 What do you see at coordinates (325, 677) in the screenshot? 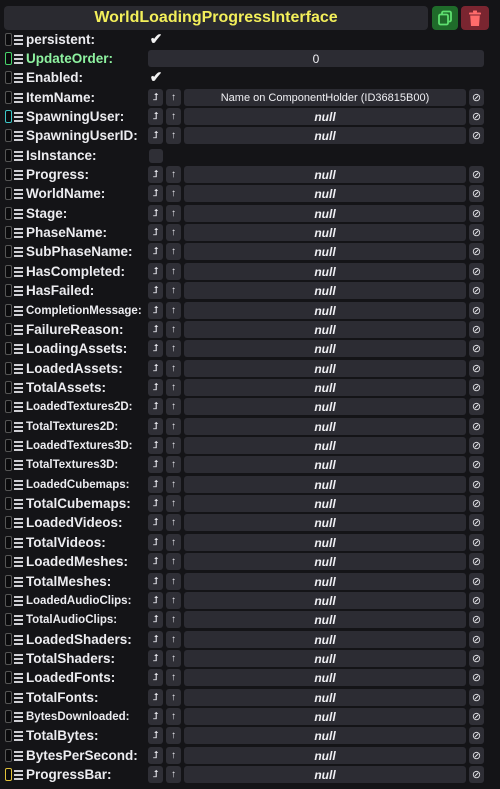
I see `loaded-fonts-field: null` at bounding box center [325, 677].